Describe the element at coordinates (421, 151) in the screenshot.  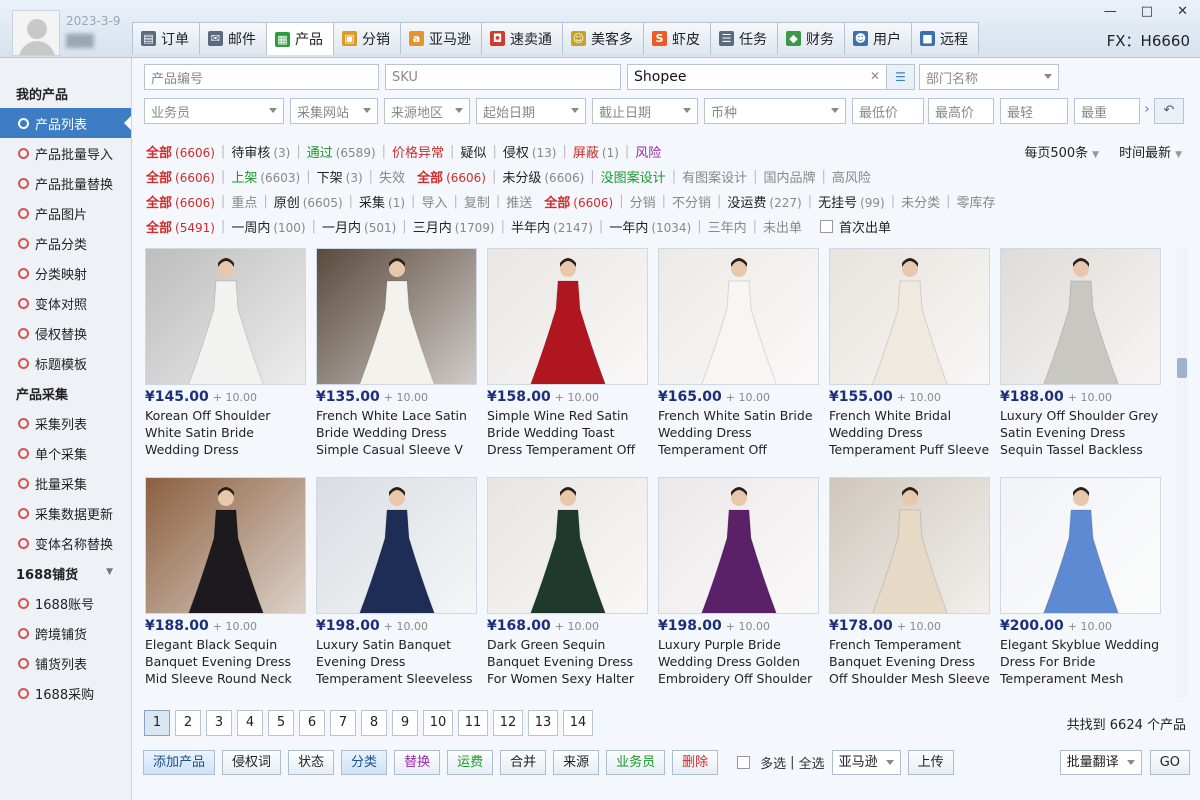
I see `filter-option: 价格异常` at that location.